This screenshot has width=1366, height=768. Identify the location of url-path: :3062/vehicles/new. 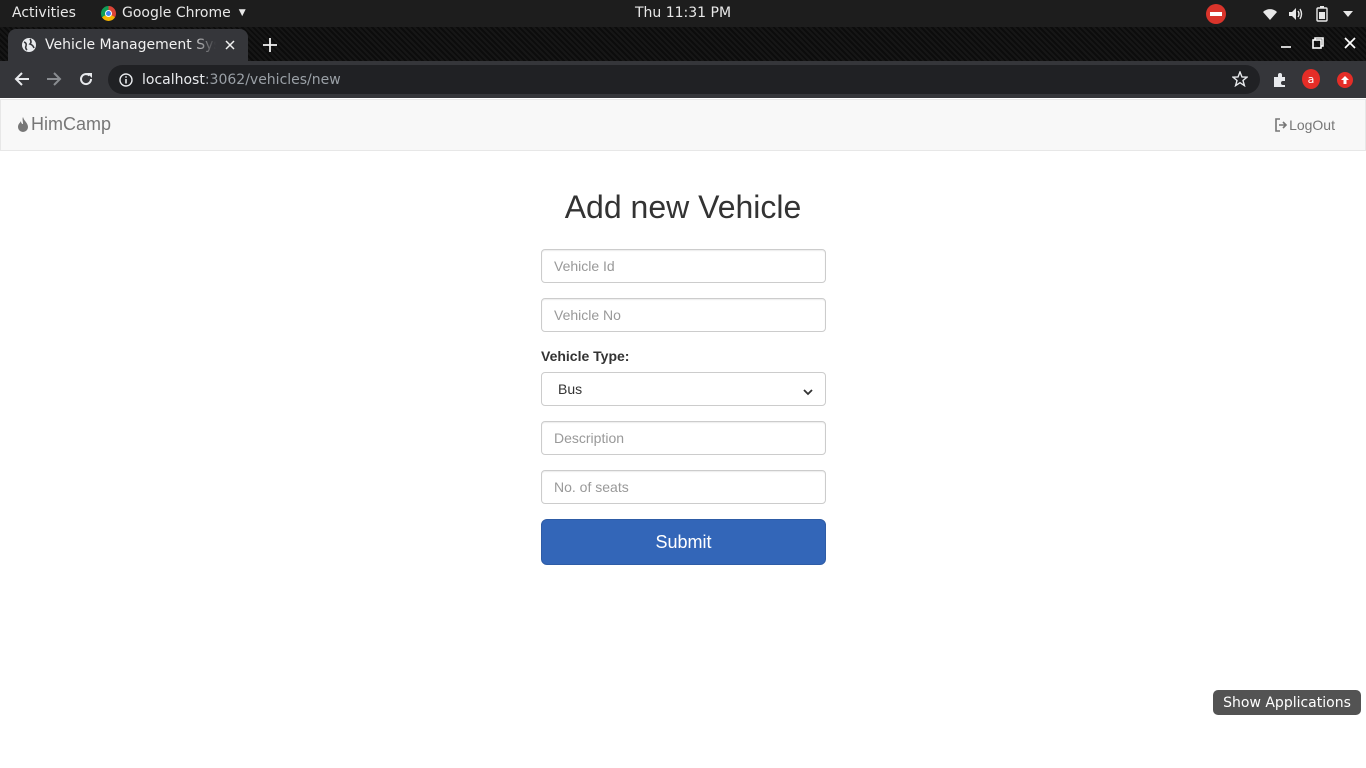
(272, 79).